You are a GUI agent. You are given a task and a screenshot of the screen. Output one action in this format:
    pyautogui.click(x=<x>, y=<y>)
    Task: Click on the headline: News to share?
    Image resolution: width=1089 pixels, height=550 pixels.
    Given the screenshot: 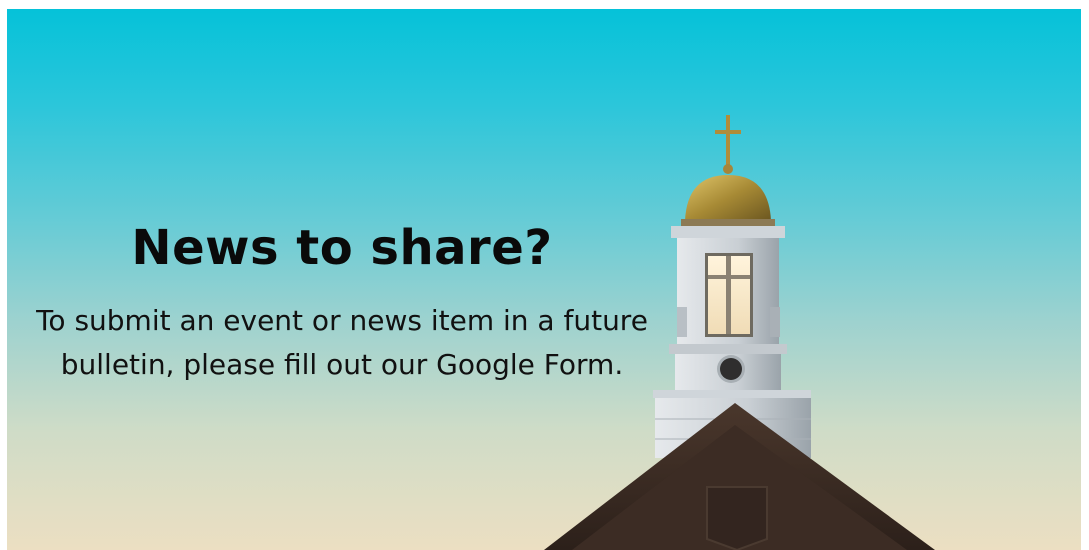 What is the action you would take?
    pyautogui.click(x=342, y=248)
    